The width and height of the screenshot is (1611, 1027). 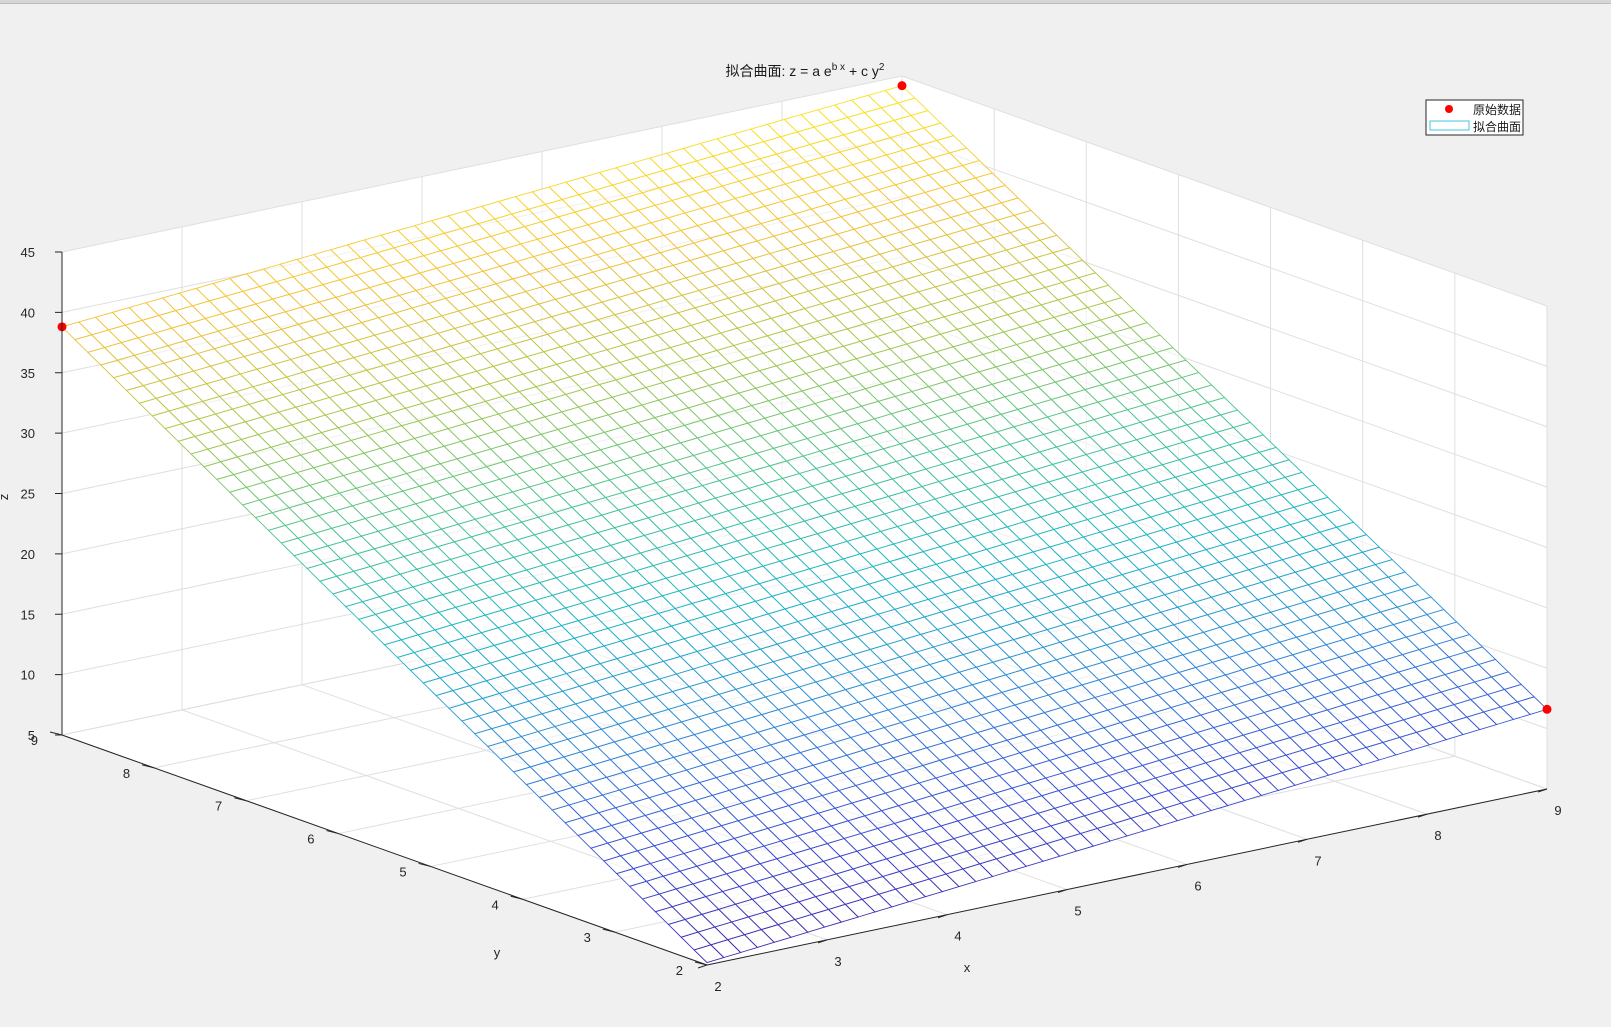 I want to click on y-axis-label: y, so click(x=497, y=952).